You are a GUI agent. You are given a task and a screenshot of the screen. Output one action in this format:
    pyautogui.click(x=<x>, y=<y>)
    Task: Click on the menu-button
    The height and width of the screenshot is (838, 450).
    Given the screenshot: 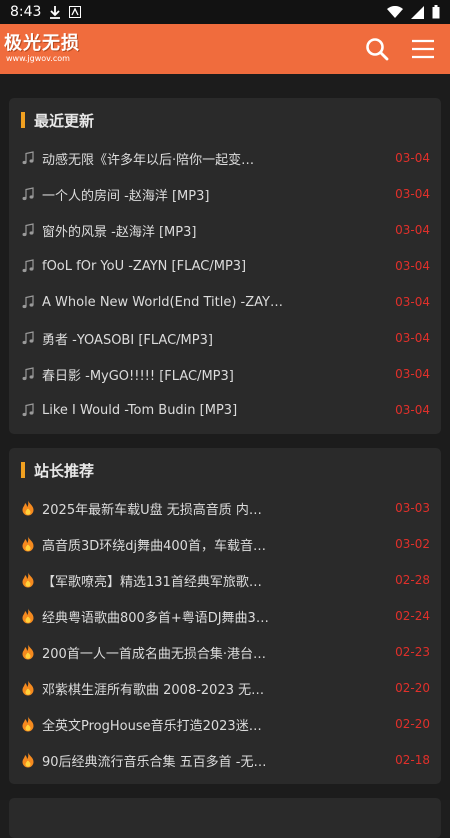 What is the action you would take?
    pyautogui.click(x=423, y=49)
    